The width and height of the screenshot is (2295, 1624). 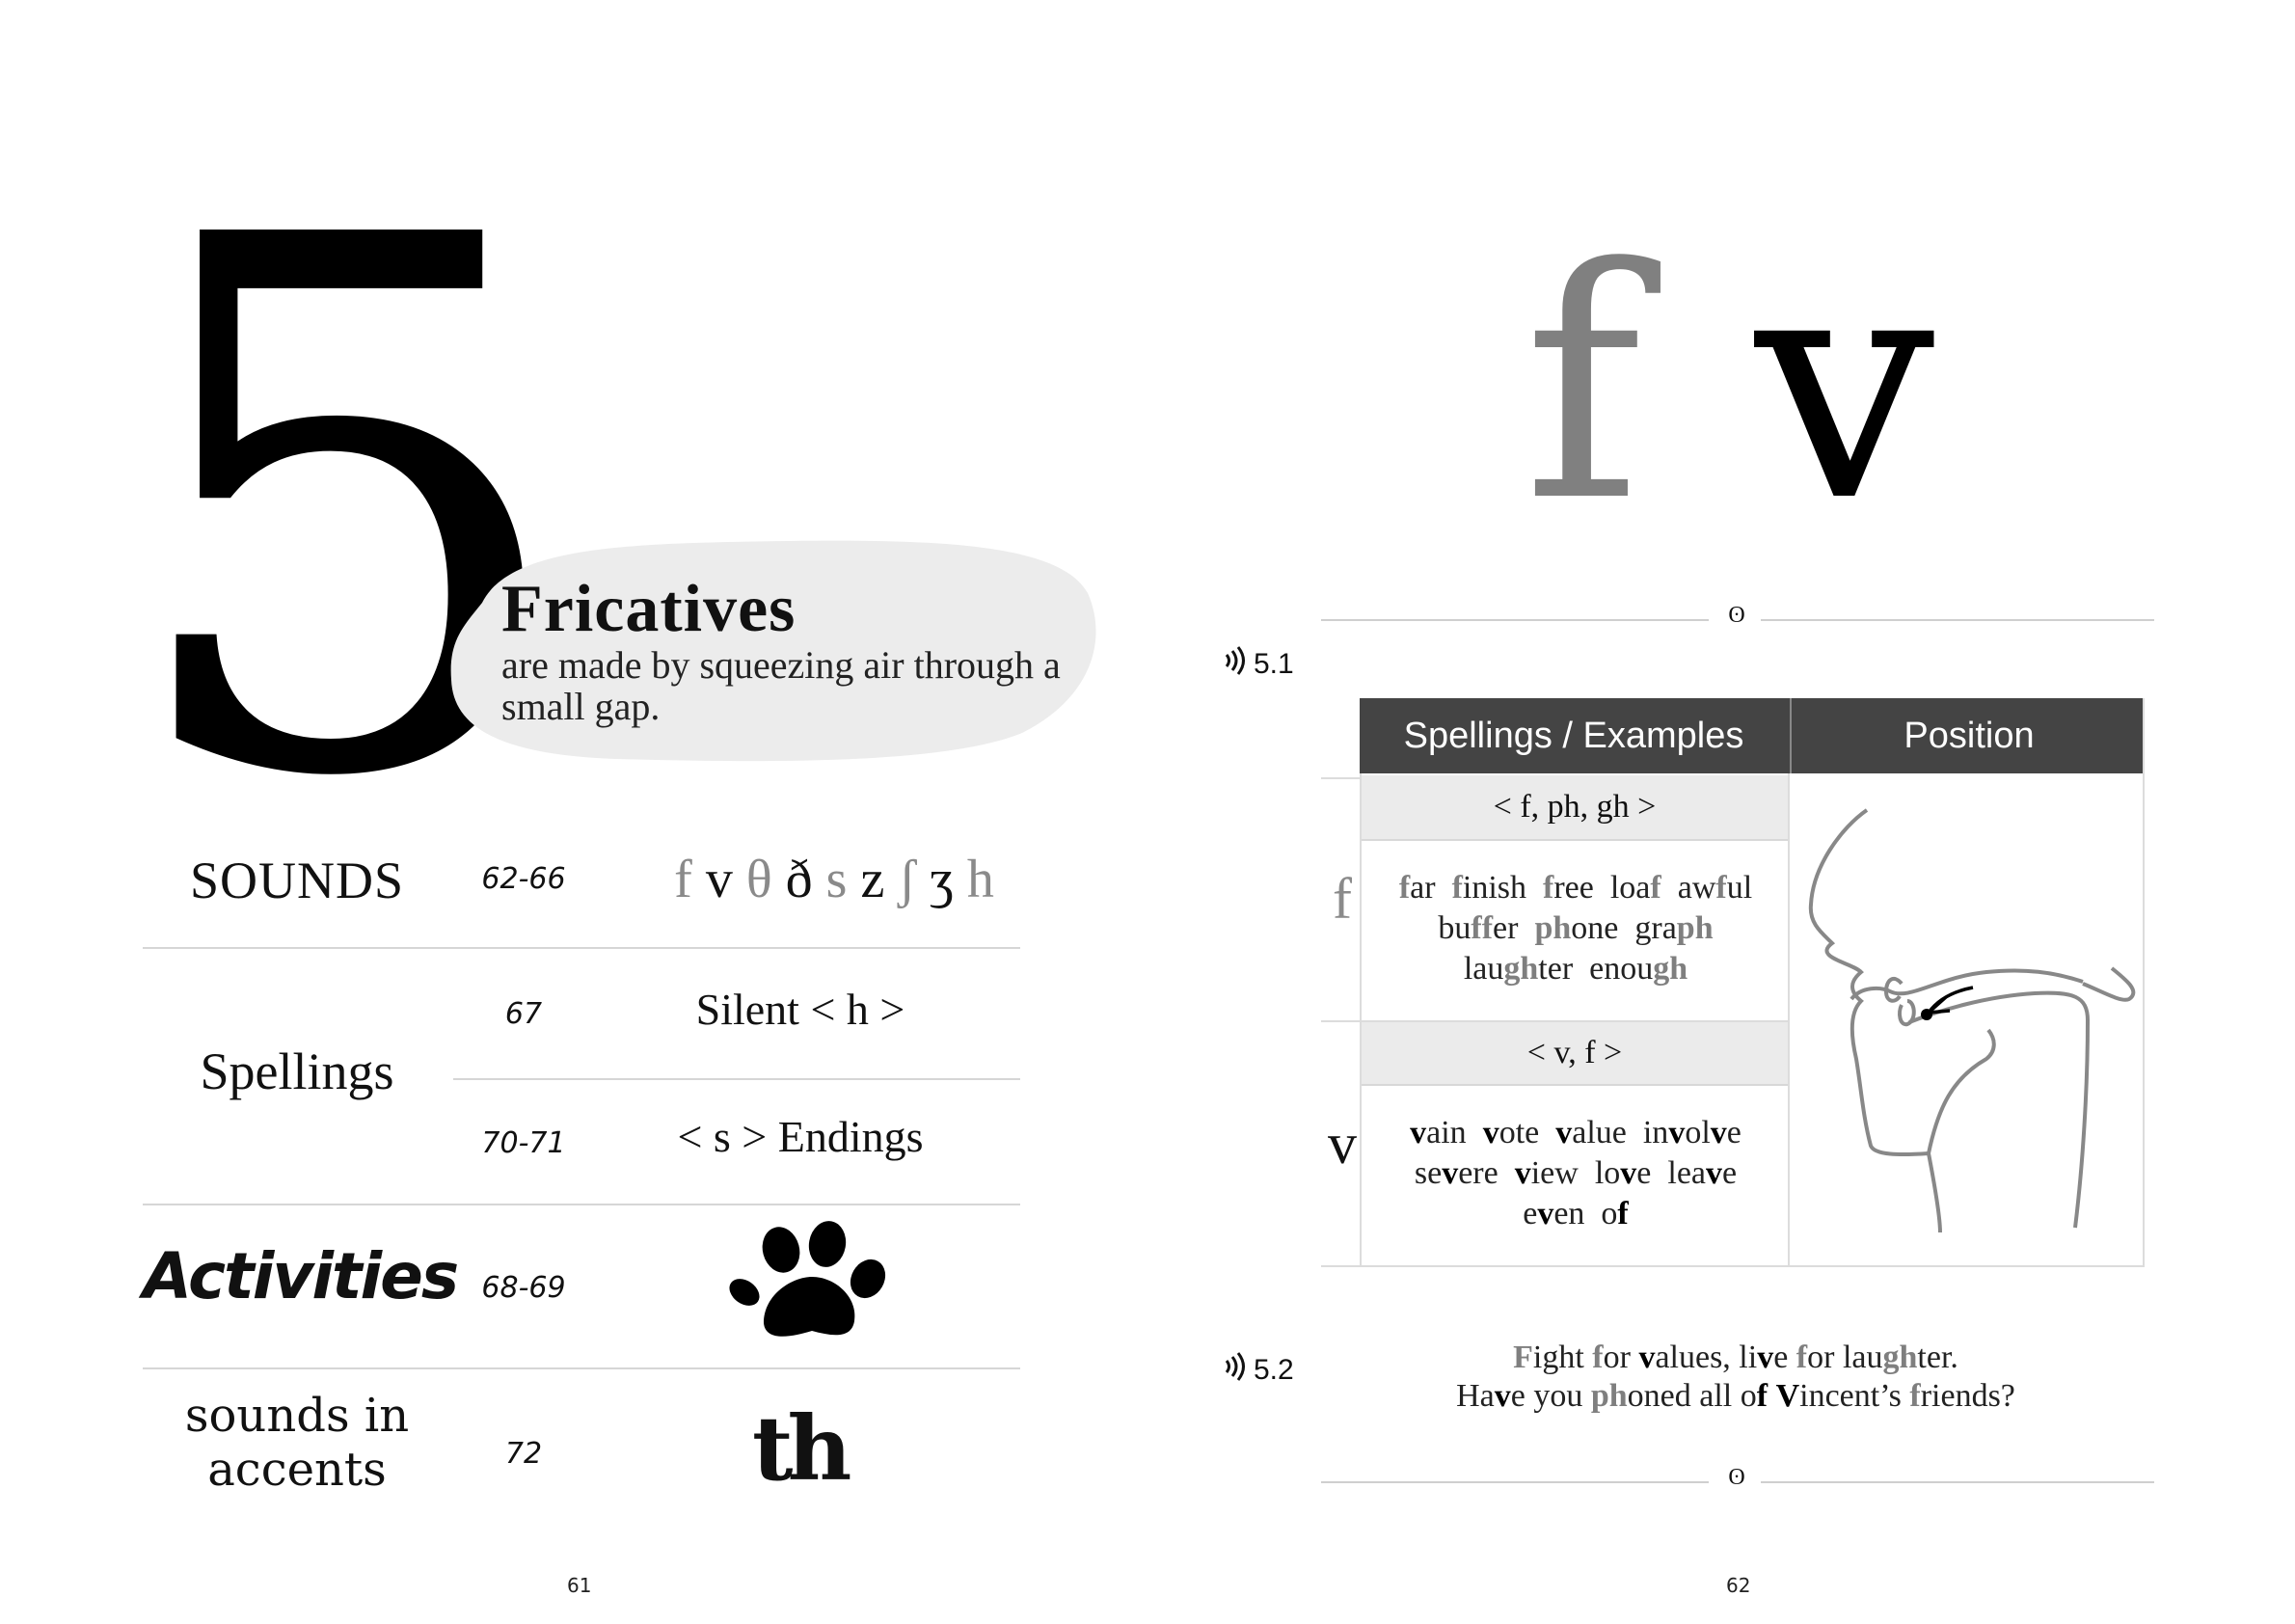 What do you see at coordinates (1752, 735) in the screenshot?
I see `table-header: Spellings / Examples Position` at bounding box center [1752, 735].